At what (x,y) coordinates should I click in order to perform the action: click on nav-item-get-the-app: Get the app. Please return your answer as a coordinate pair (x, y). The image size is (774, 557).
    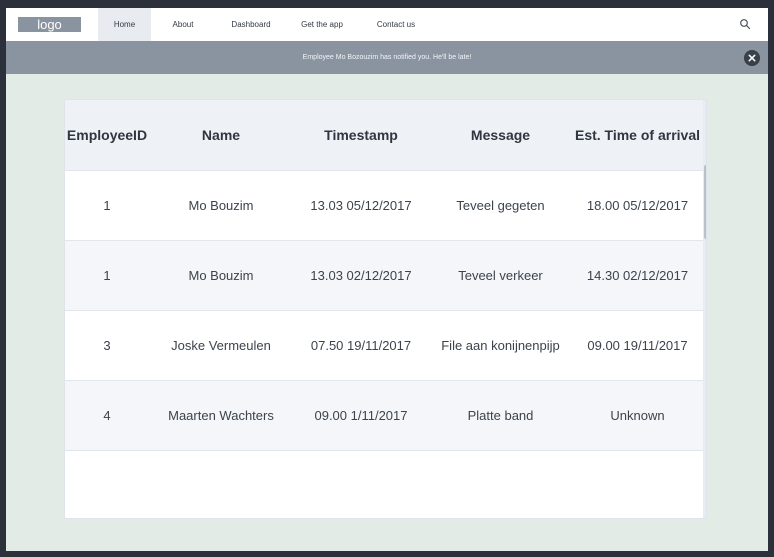
    Looking at the image, I should click on (322, 24).